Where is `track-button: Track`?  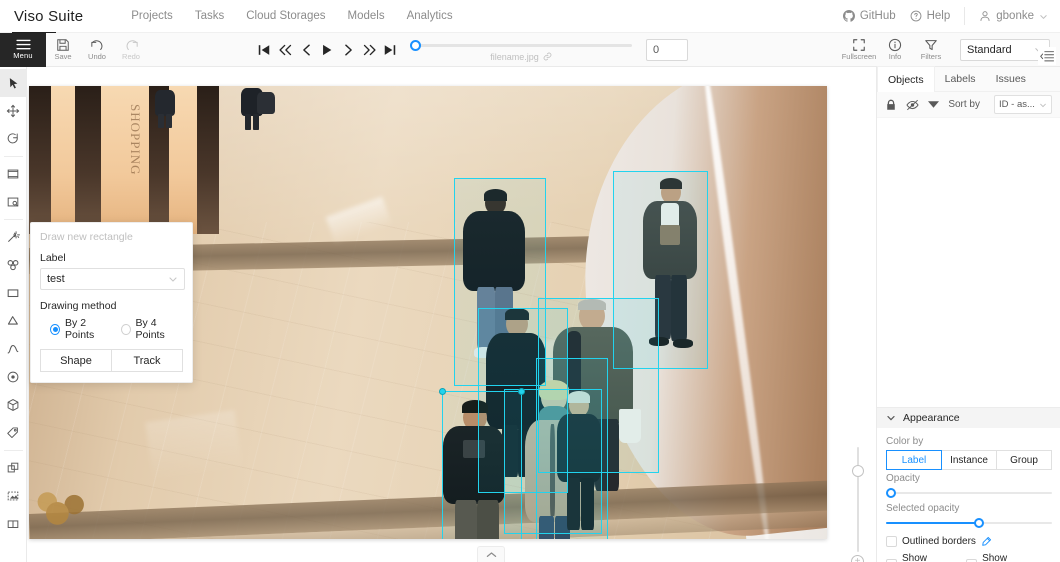 track-button: Track is located at coordinates (147, 360).